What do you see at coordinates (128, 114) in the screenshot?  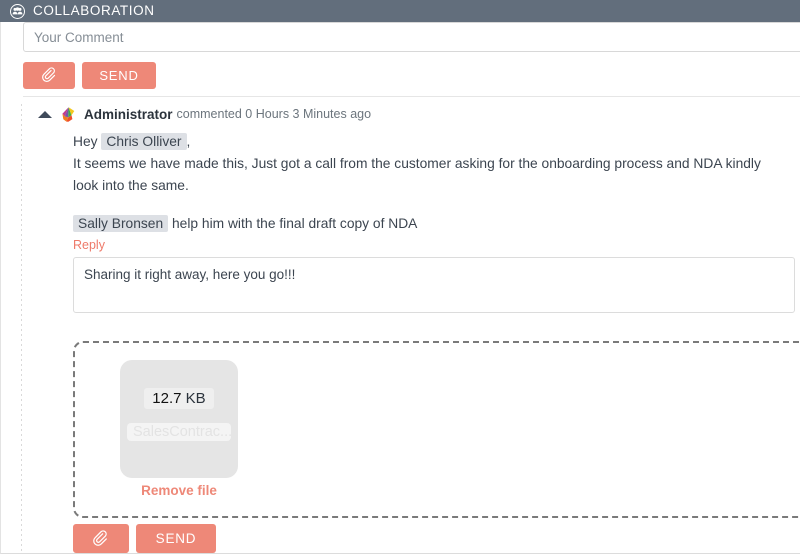 I see `comment-author: Administrator` at bounding box center [128, 114].